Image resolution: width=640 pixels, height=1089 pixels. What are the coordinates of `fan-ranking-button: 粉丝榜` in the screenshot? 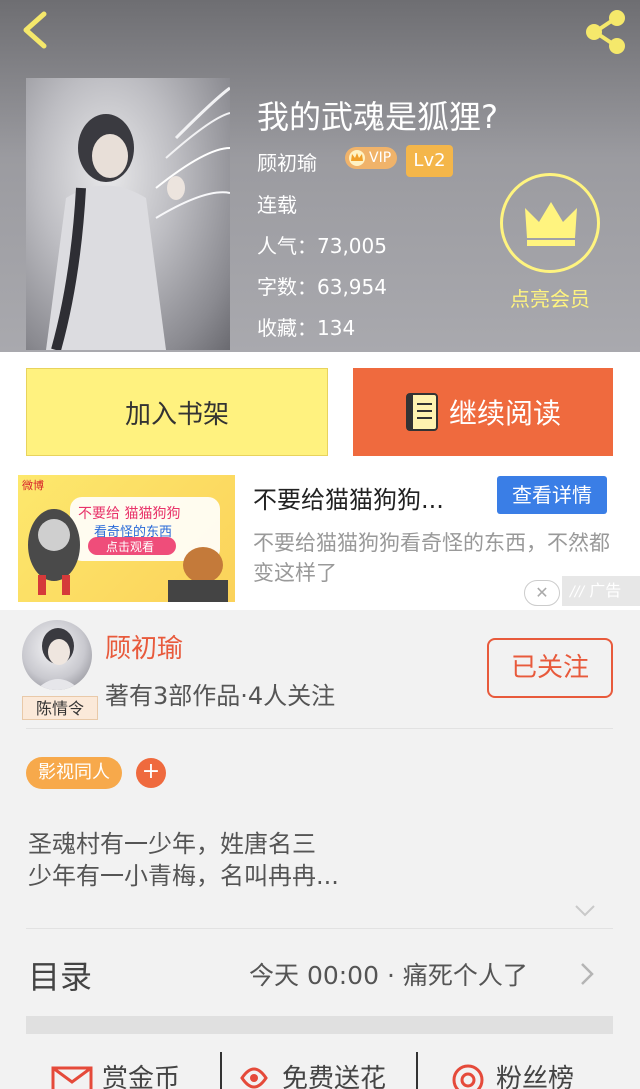 It's located at (511, 1072).